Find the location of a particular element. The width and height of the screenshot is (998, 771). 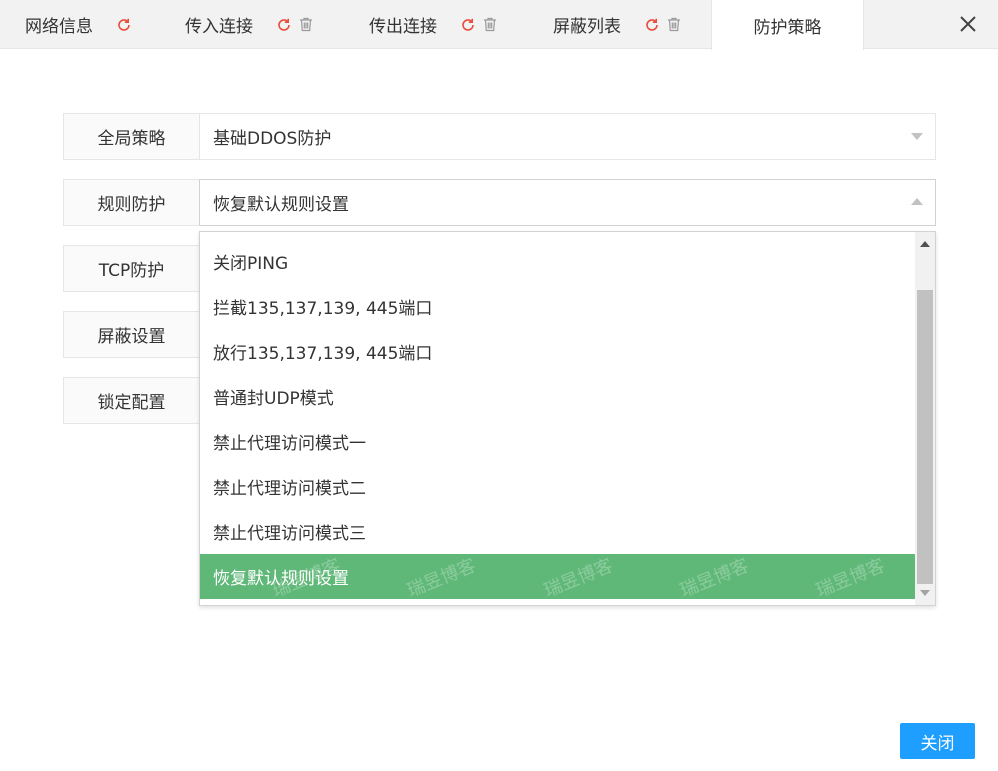

field-label: TCP防护 is located at coordinates (132, 268).